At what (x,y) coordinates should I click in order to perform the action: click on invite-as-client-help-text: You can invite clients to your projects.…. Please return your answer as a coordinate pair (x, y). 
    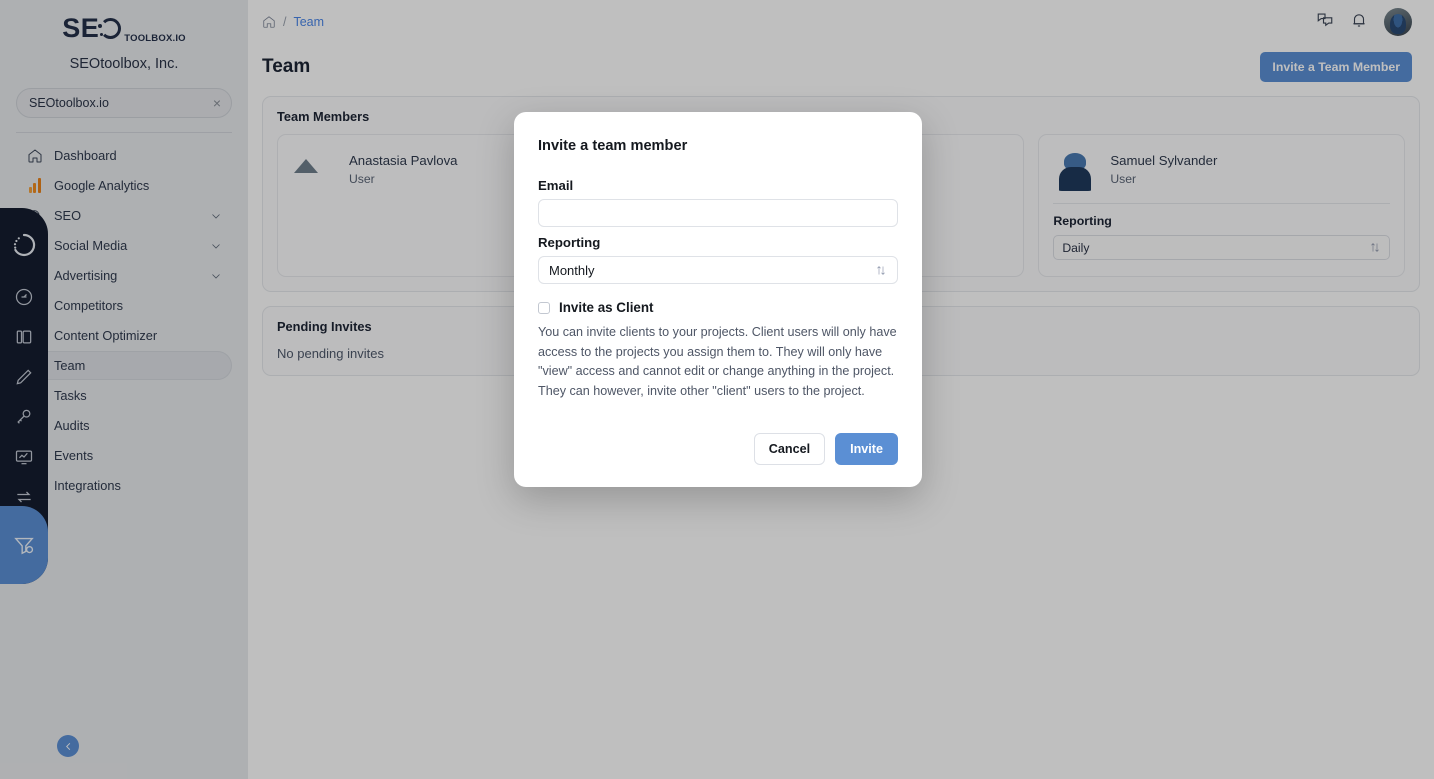
    Looking at the image, I should click on (717, 361).